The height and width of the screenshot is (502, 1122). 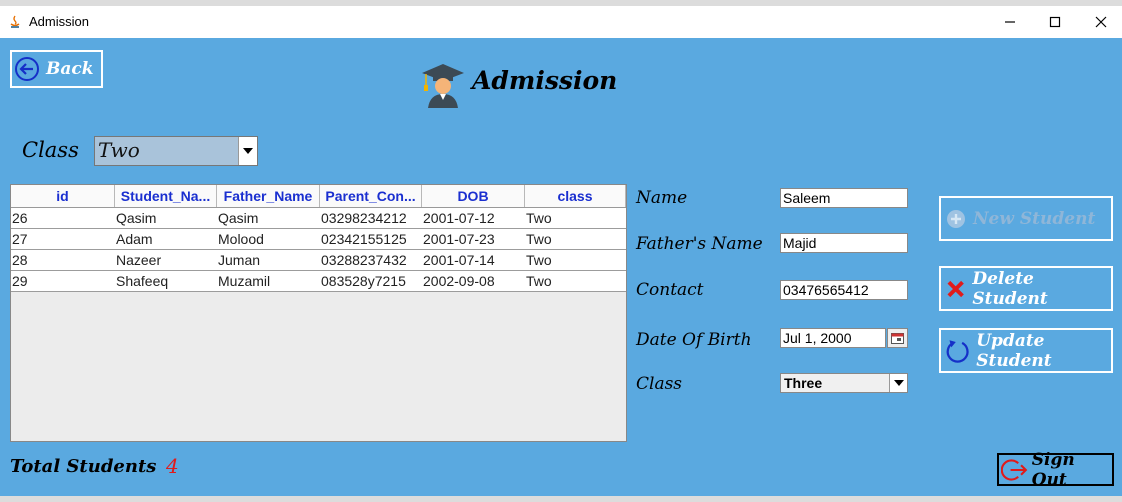 I want to click on contact-label: Contact, so click(x=670, y=290).